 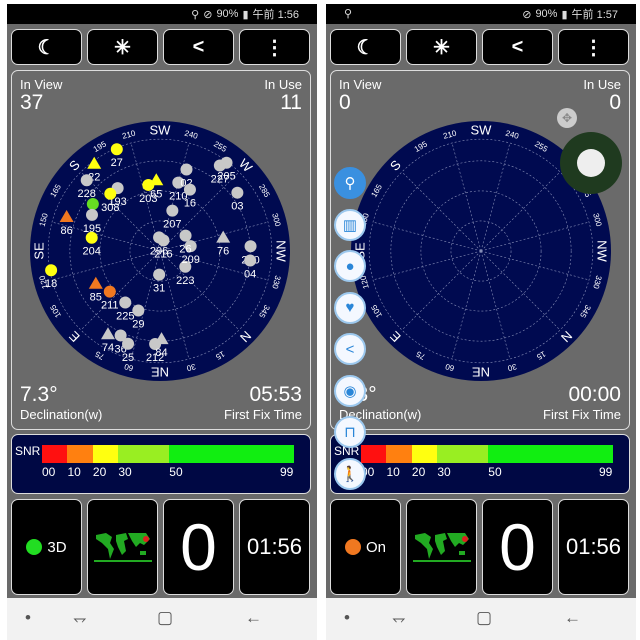 I want to click on person-pin-icon: ⚲, so click(x=348, y=14).